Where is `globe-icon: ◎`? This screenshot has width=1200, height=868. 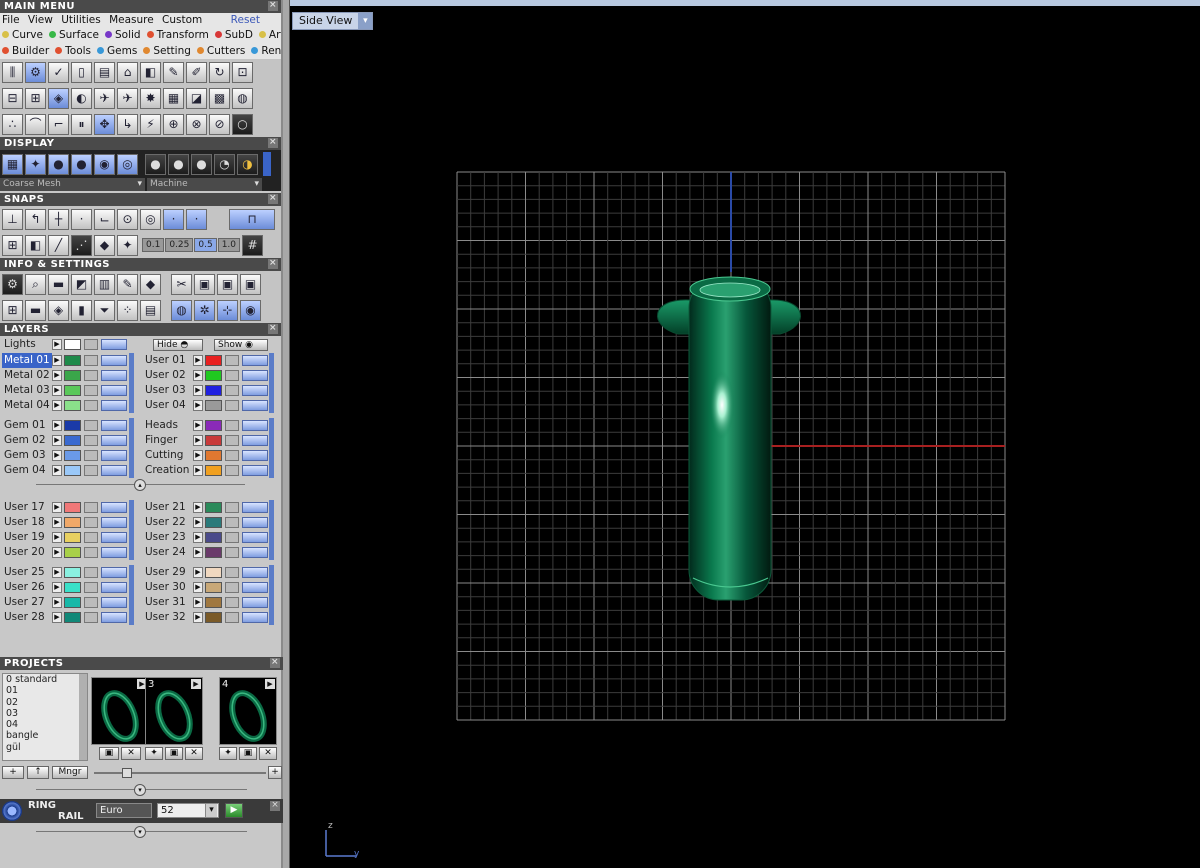
globe-icon: ◎ is located at coordinates (127, 164).